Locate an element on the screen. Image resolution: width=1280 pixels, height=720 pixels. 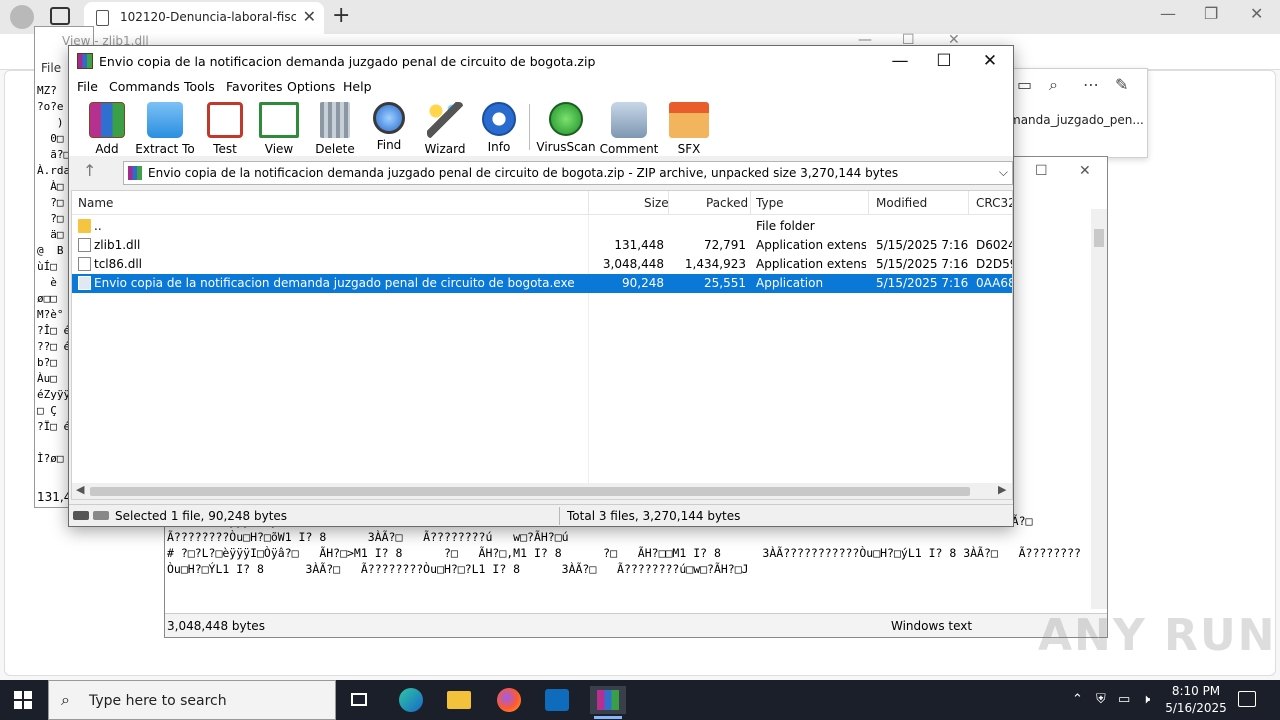
folder-icon is located at coordinates (84, 226).